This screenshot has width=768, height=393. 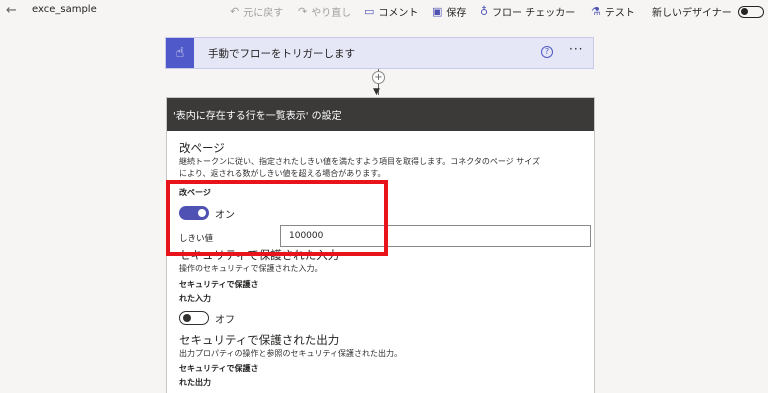 I want to click on test-button: ⚗ テスト, so click(x=613, y=11).